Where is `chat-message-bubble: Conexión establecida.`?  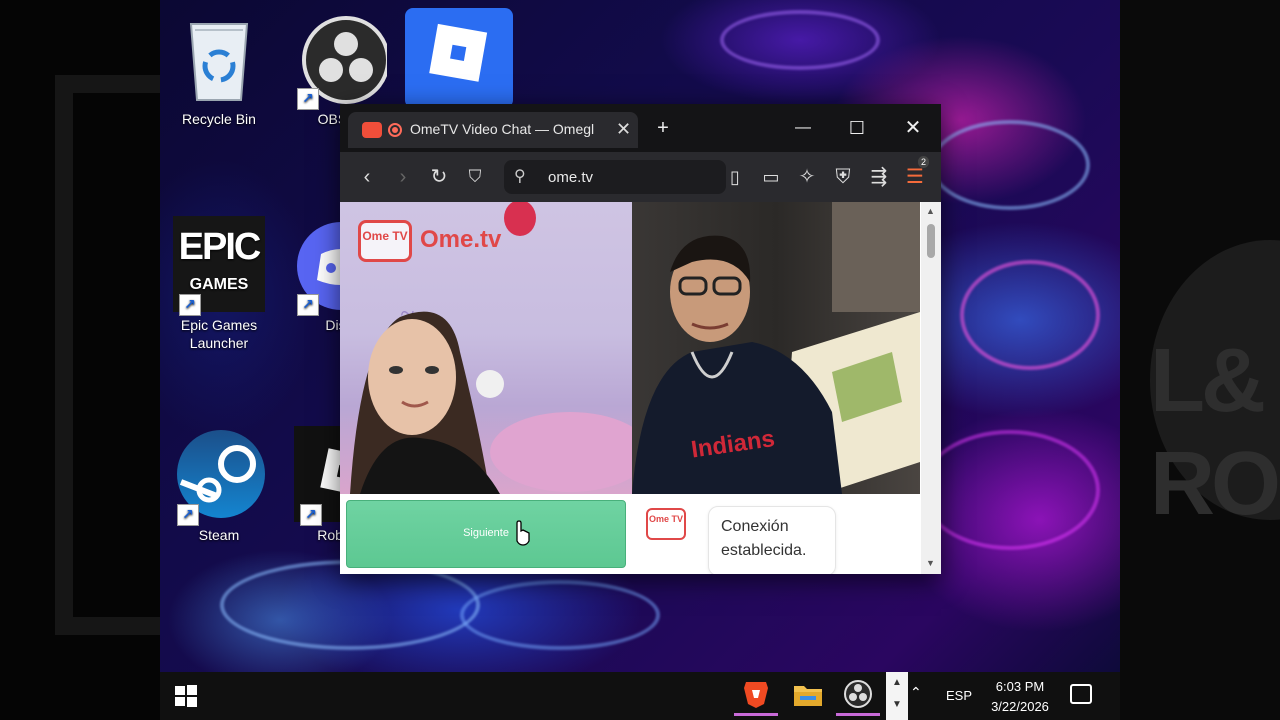
chat-message-bubble: Conexión establecida. is located at coordinates (772, 540).